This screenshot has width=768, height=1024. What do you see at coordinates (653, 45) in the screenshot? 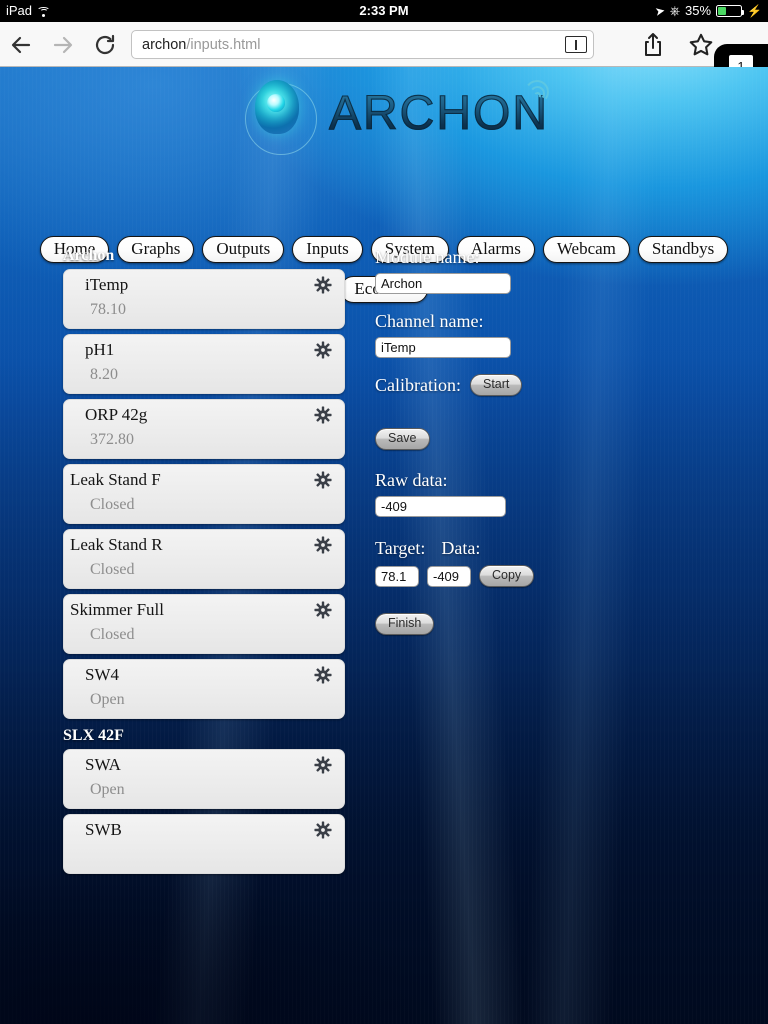
I see `share-icon` at bounding box center [653, 45].